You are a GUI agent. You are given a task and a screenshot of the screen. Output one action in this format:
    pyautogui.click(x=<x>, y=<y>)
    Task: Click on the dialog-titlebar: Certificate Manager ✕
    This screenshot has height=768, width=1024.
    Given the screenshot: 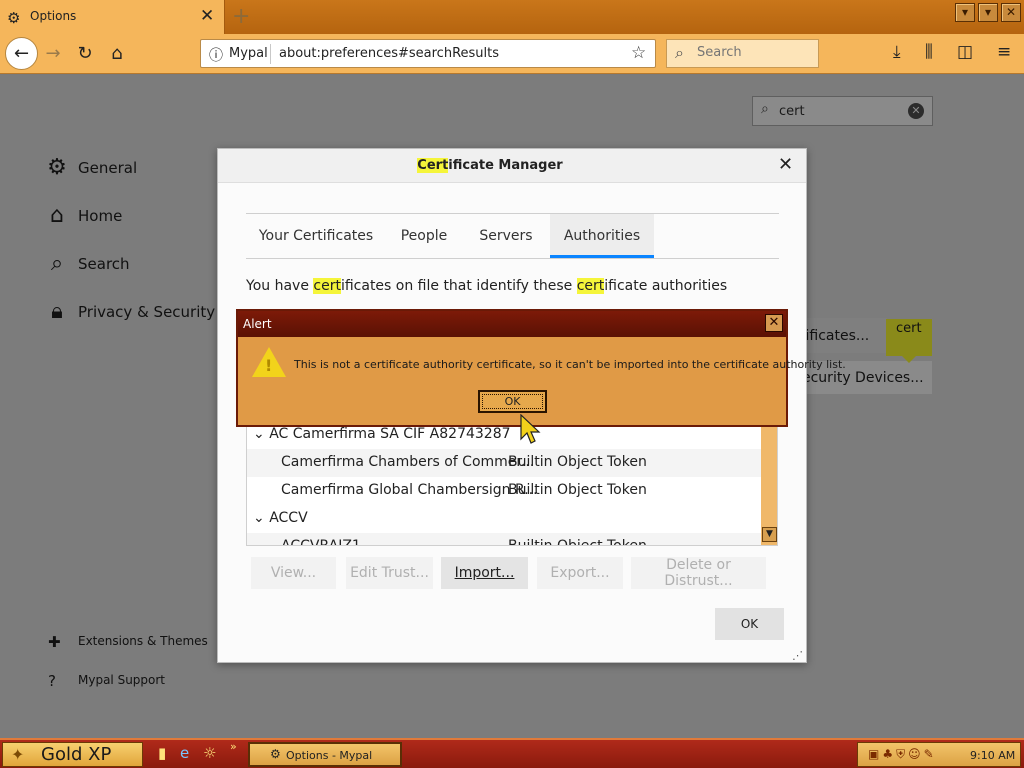 What is the action you would take?
    pyautogui.click(x=512, y=166)
    